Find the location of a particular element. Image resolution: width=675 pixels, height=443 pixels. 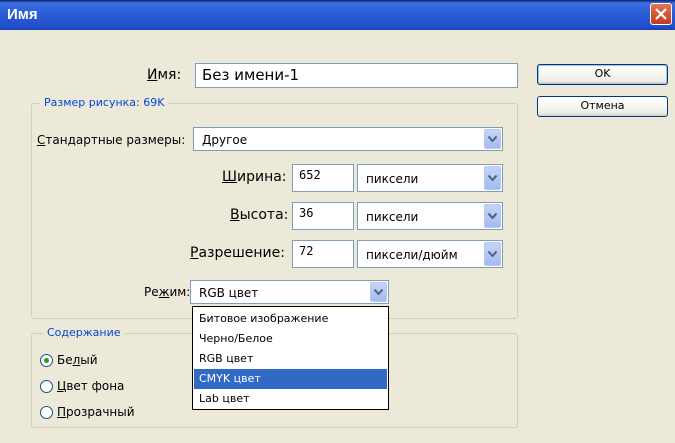

mode-option-cmyk: CMYK цвет is located at coordinates (290, 379).